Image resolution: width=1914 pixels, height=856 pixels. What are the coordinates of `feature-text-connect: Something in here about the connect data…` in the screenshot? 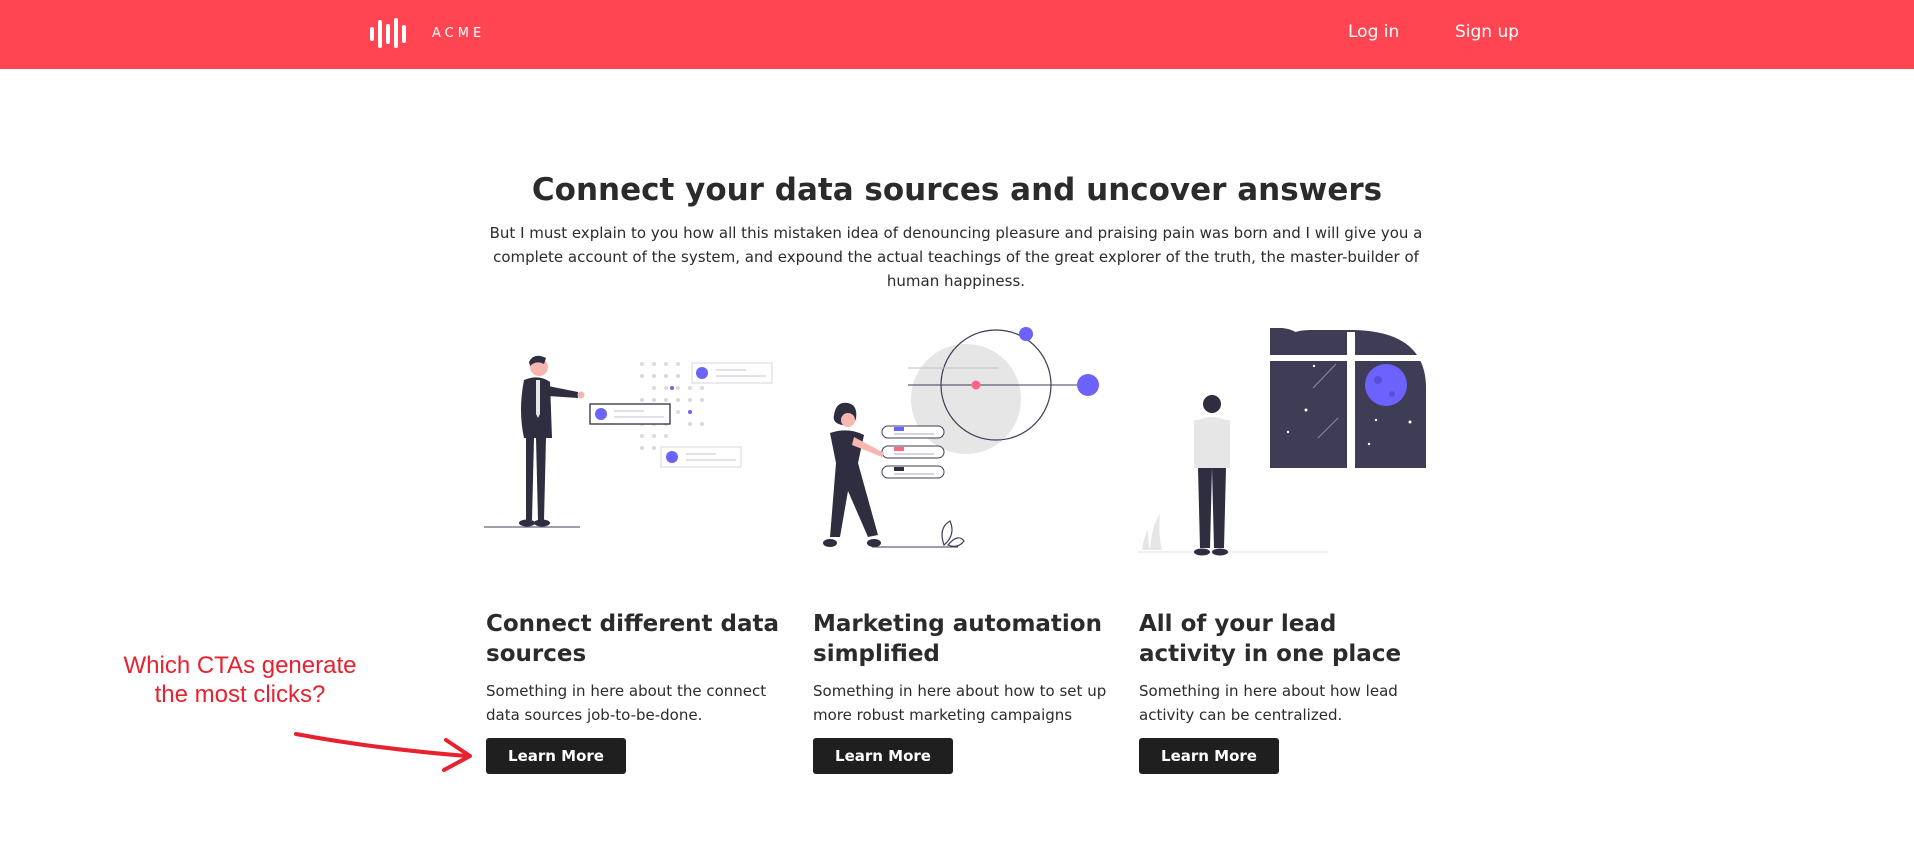 It's located at (626, 703).